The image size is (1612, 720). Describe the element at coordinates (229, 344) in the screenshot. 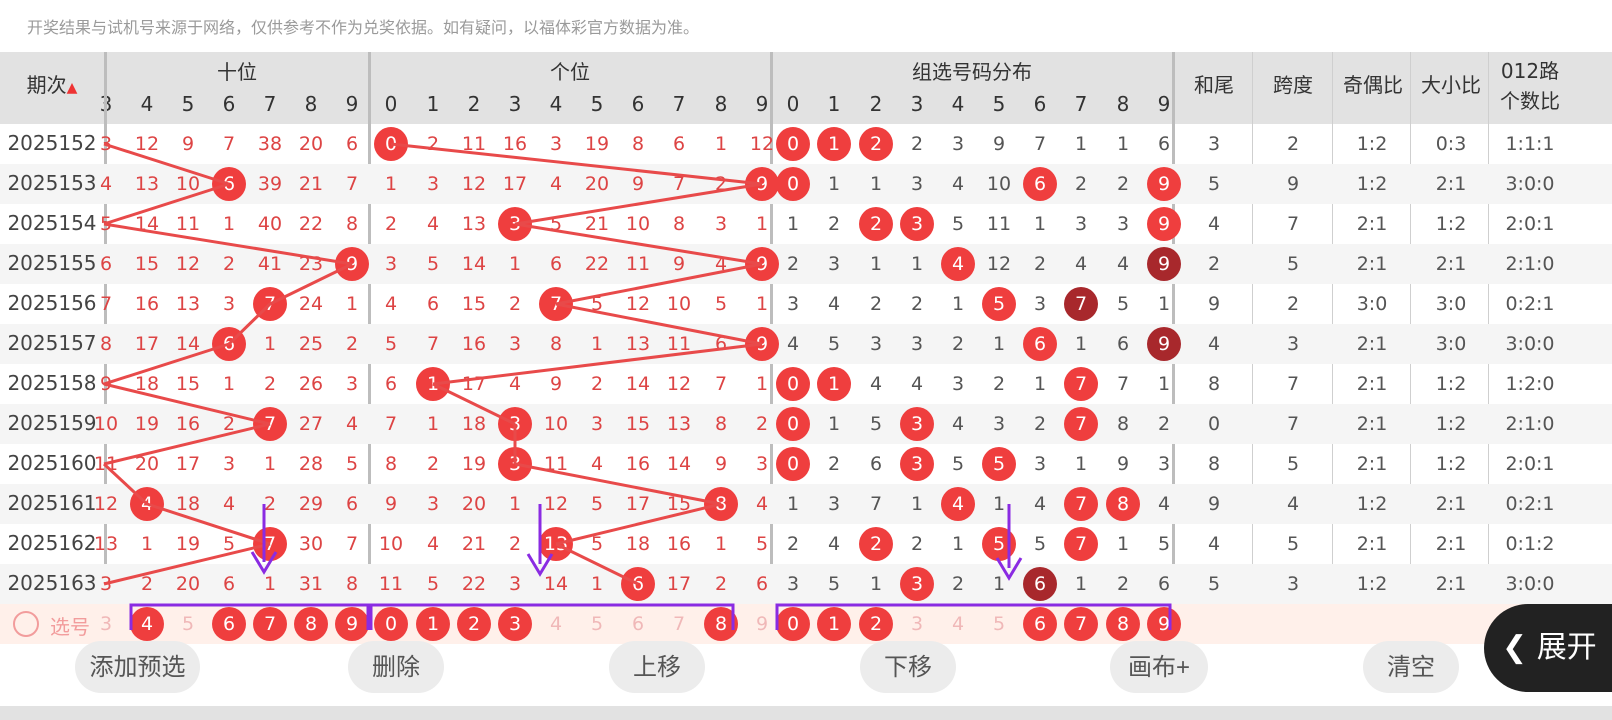

I see `tens-ball: 6` at that location.